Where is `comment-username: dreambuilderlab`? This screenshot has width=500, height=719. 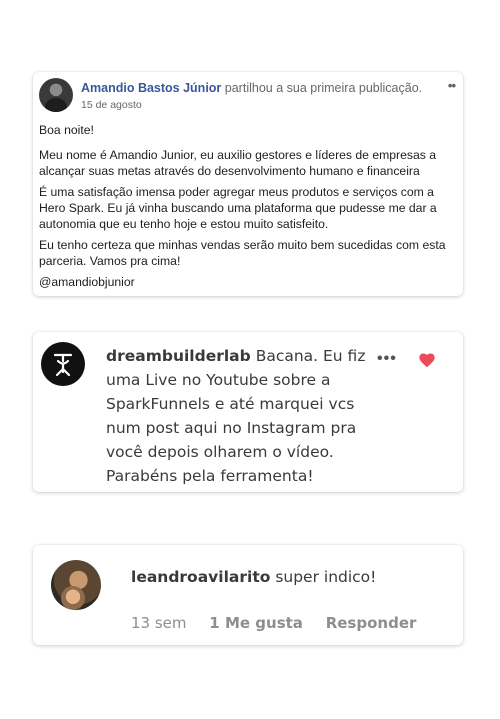
comment-username: dreambuilderlab is located at coordinates (178, 356).